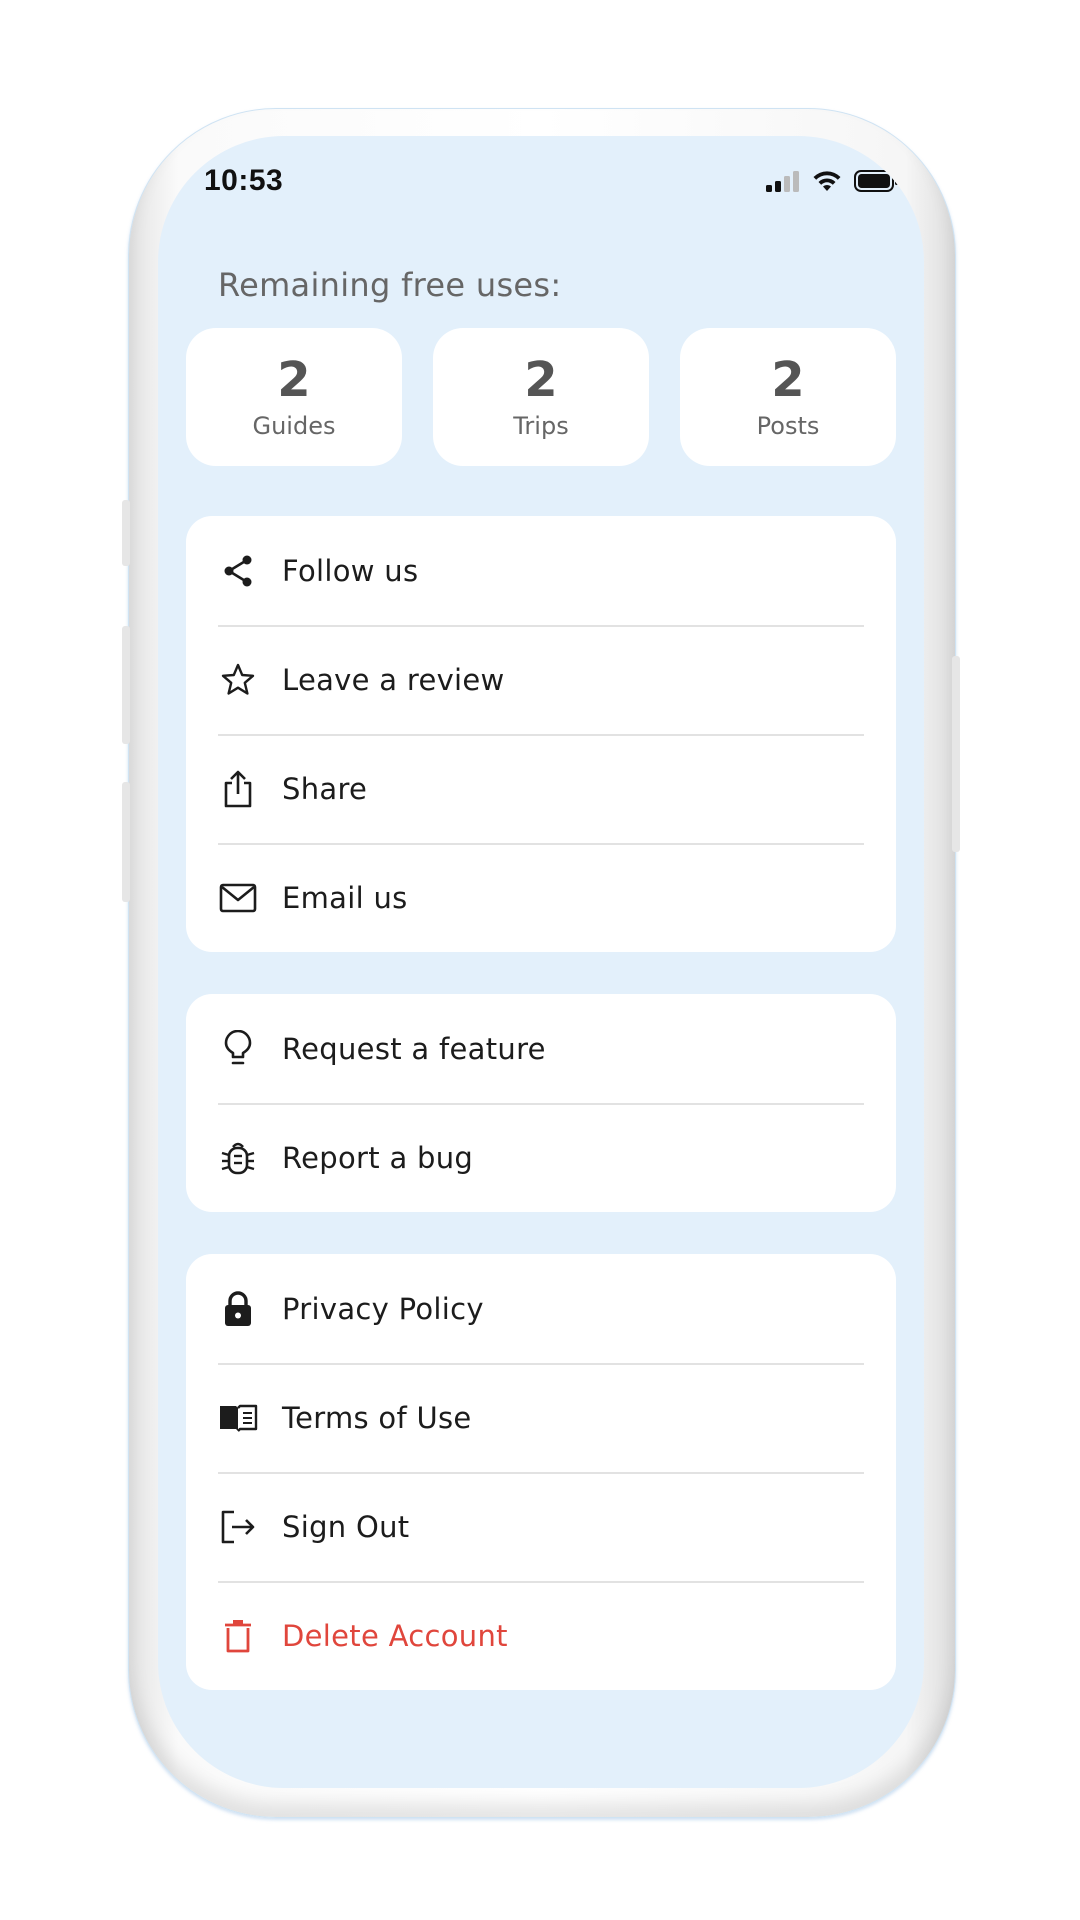 The image size is (1080, 1920). I want to click on mail-icon, so click(238, 898).